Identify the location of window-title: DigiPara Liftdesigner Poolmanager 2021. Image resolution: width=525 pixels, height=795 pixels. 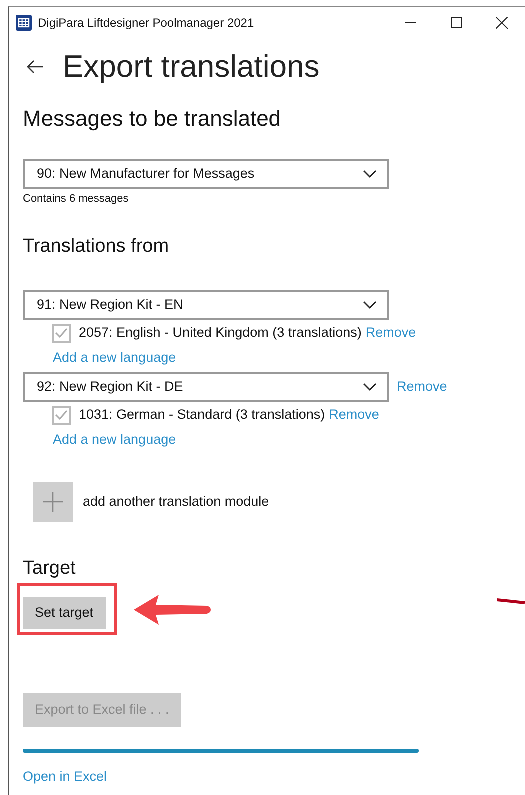
(146, 23).